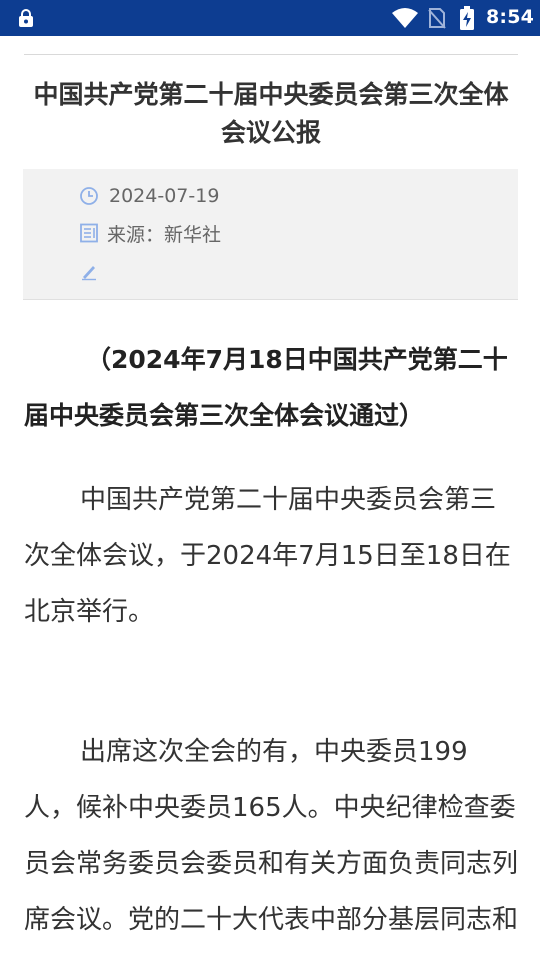 Image resolution: width=540 pixels, height=960 pixels. I want to click on meta-author, so click(94, 271).